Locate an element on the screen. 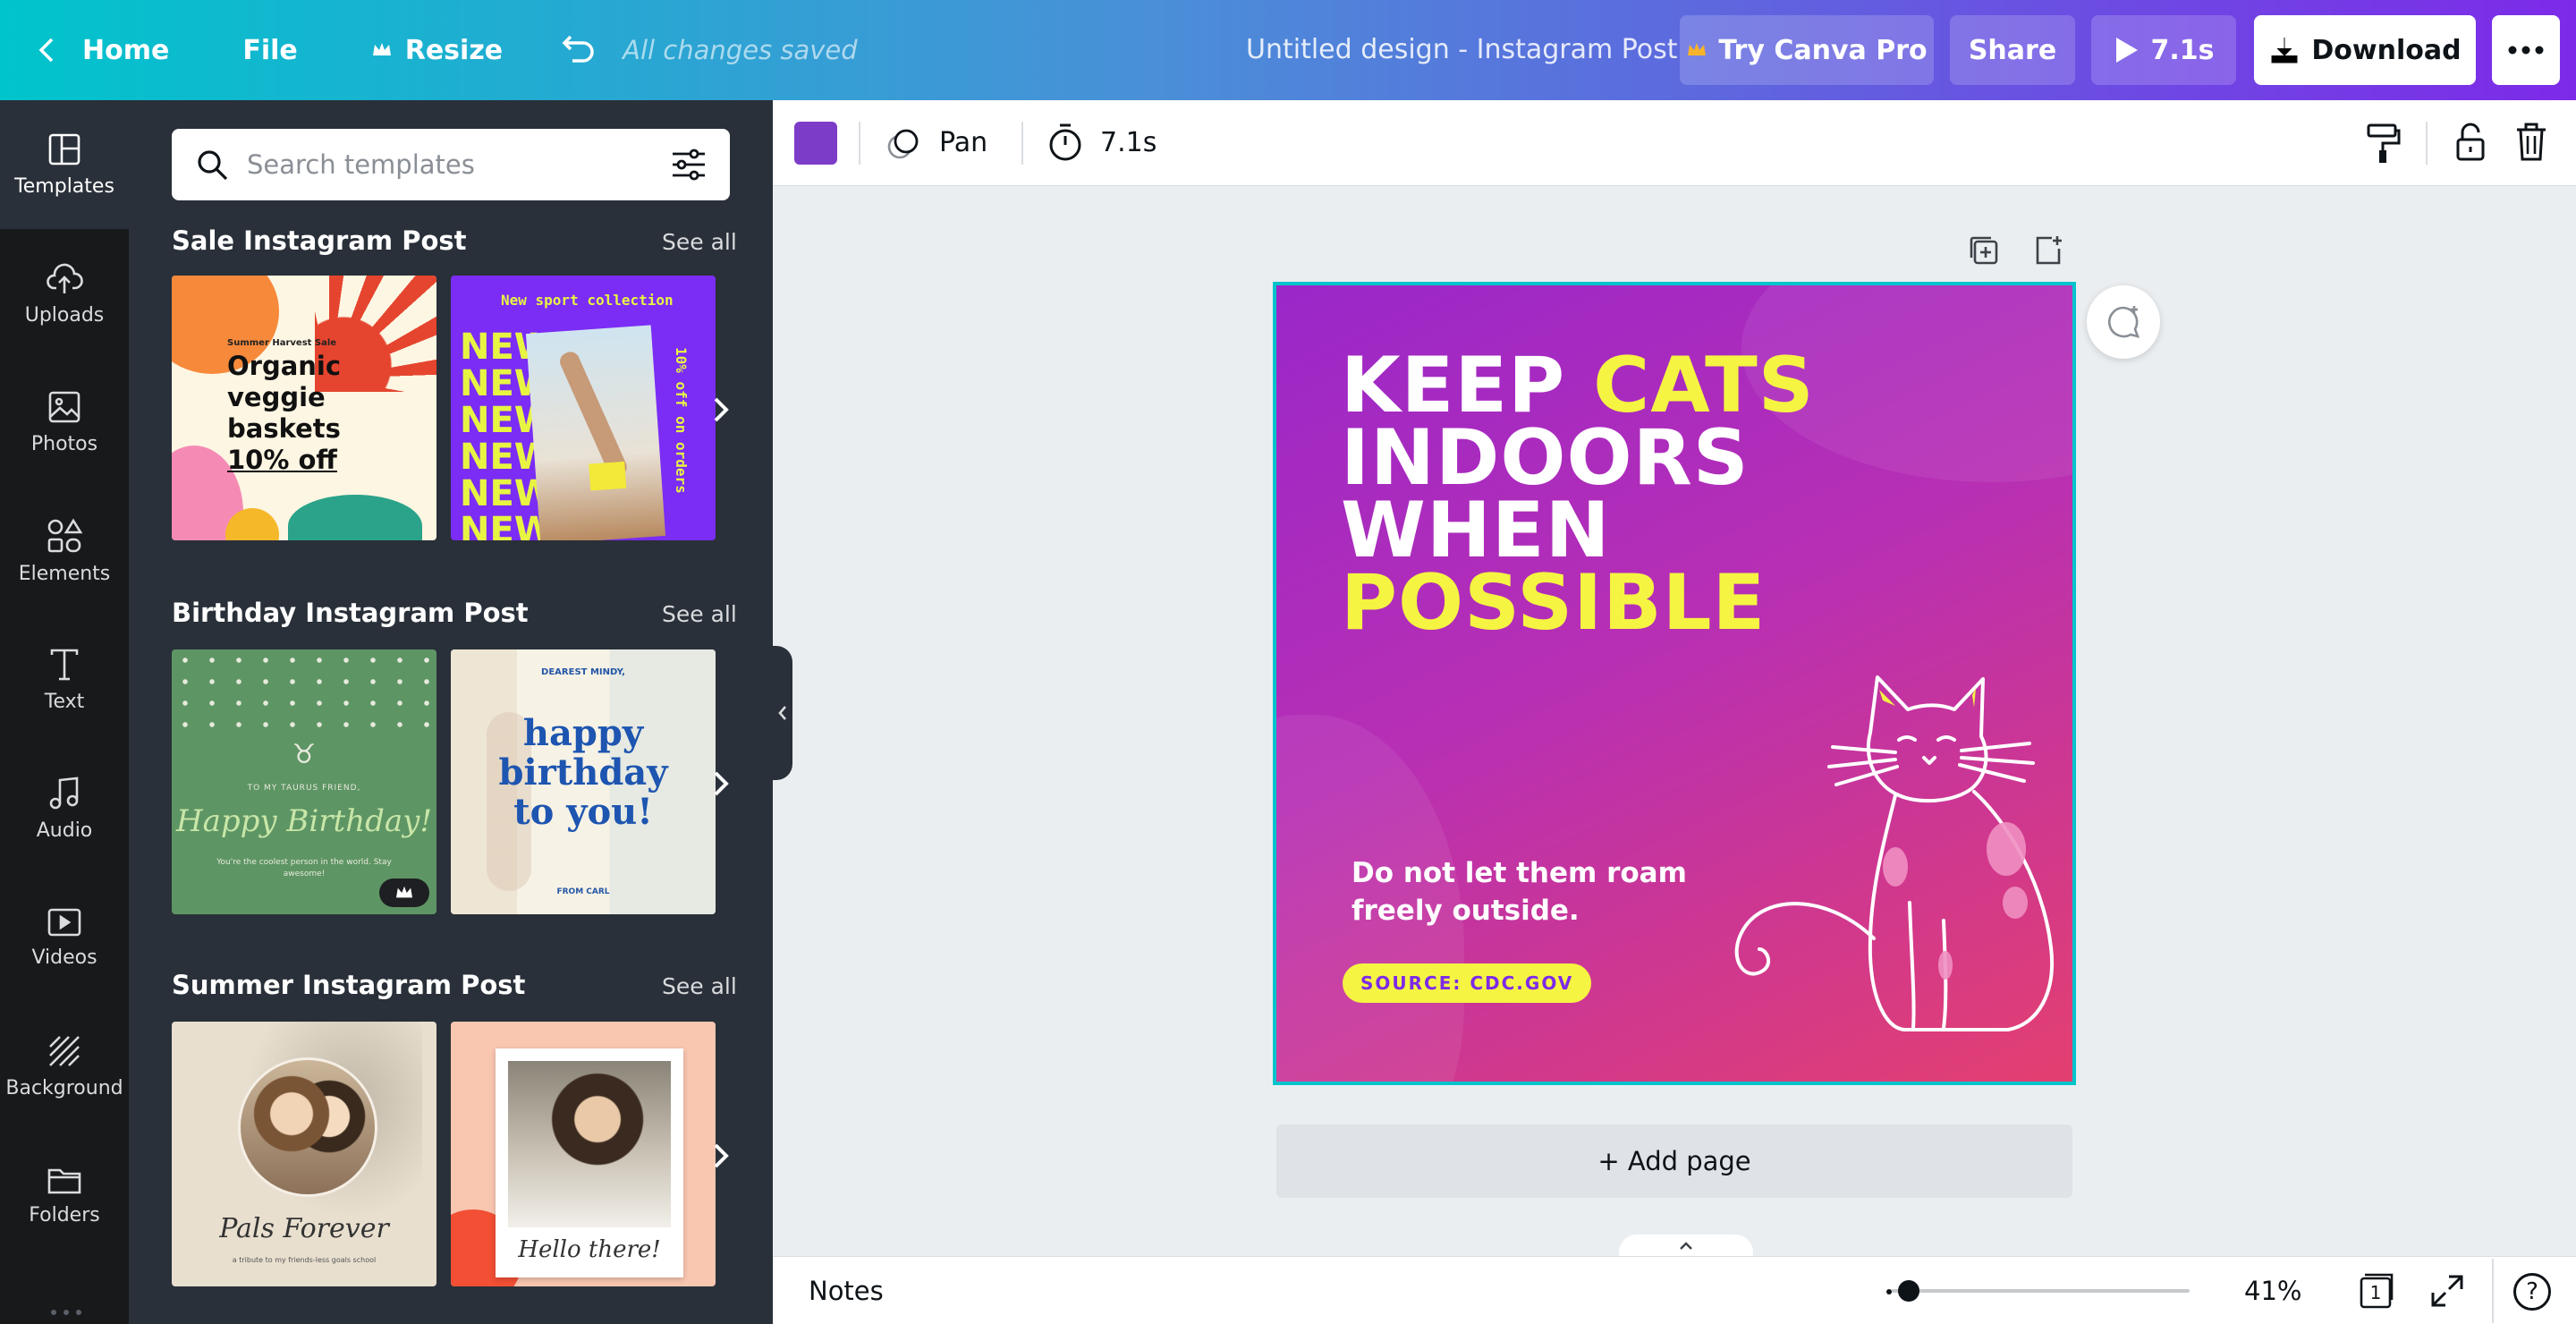  help-button: ? is located at coordinates (2532, 1292).